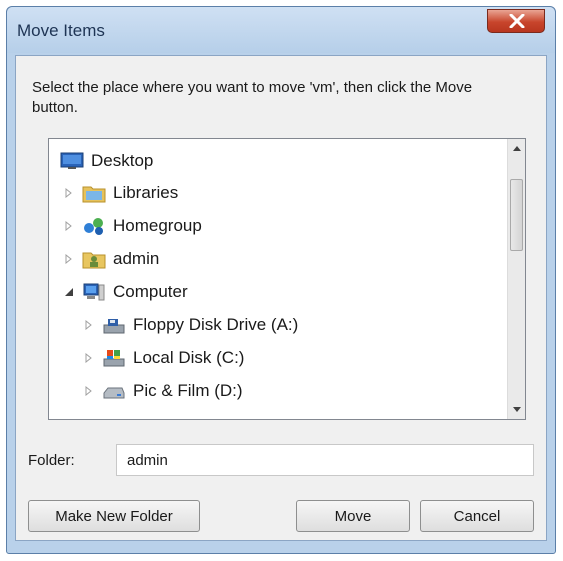 The width and height of the screenshot is (563, 561). Describe the element at coordinates (69, 292) in the screenshot. I see `collapse-arrow-icon` at that location.